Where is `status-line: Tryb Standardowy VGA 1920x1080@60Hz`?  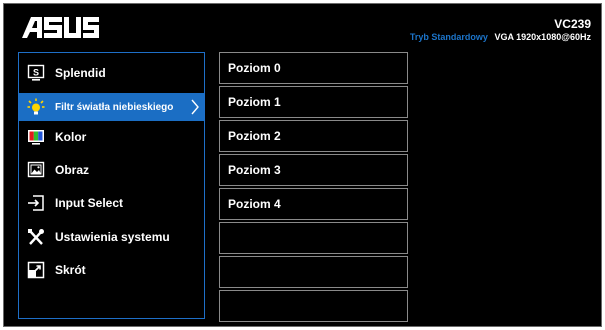
status-line: Tryb Standardowy VGA 1920x1080@60Hz is located at coordinates (500, 37).